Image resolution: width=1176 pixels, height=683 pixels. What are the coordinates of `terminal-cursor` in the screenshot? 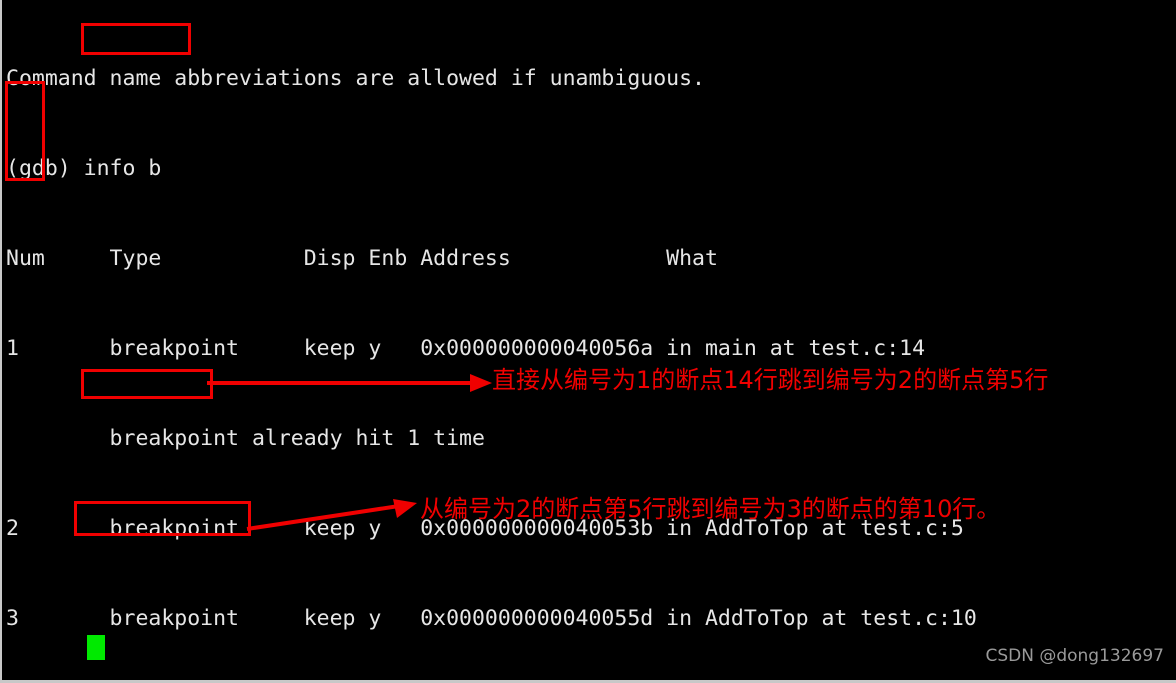 It's located at (96, 647).